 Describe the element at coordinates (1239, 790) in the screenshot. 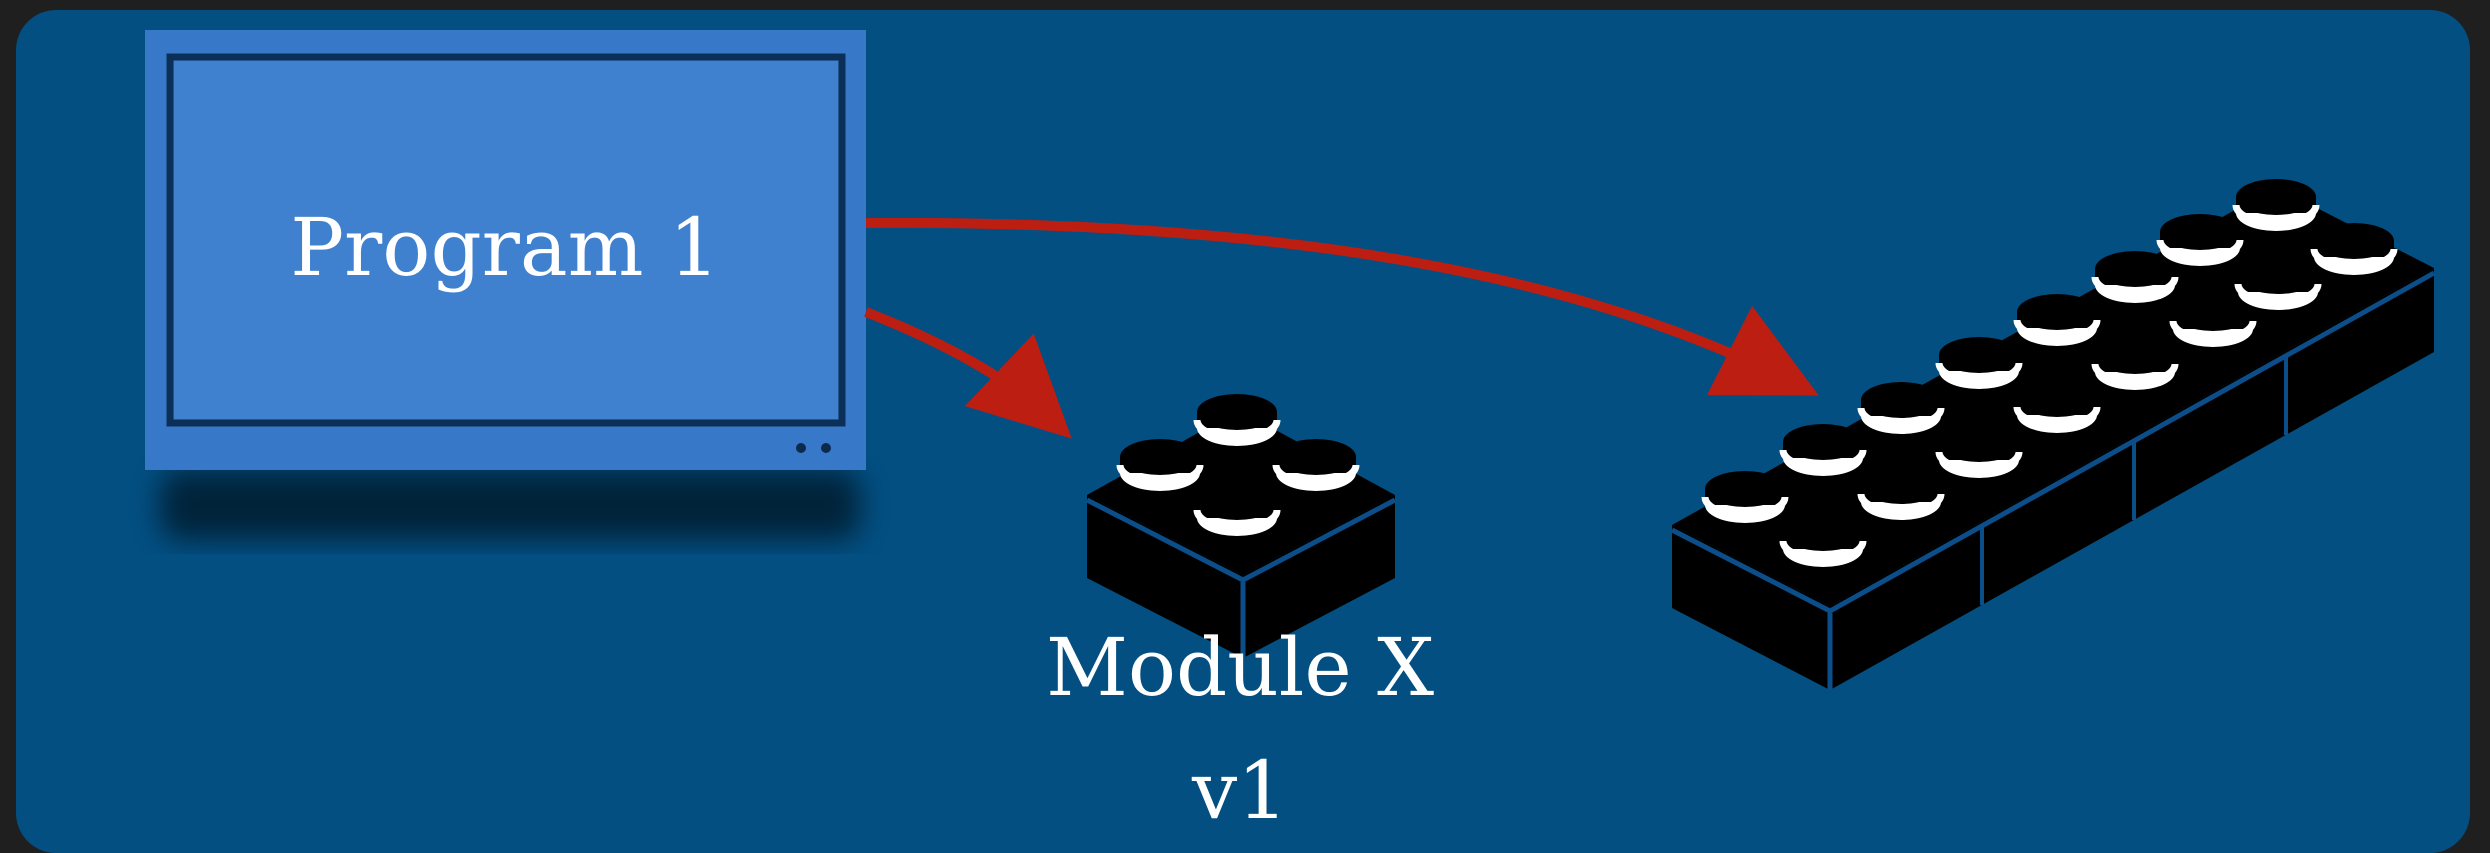

I see `module-label-line2: v1` at that location.